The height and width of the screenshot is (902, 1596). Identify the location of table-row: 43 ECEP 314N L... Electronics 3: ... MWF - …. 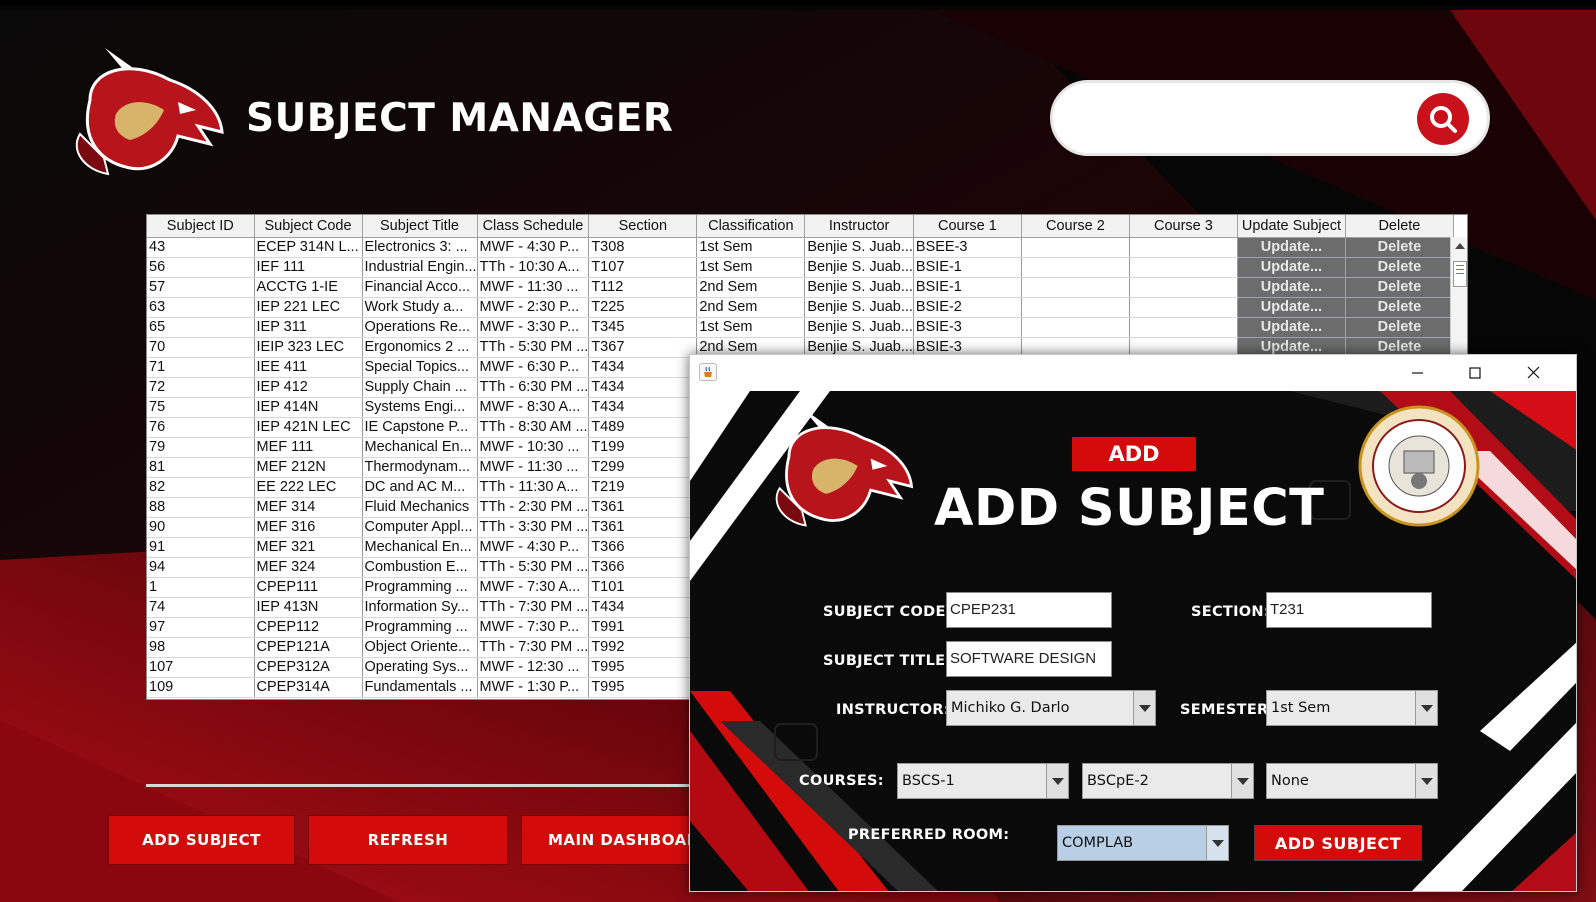
(800, 247).